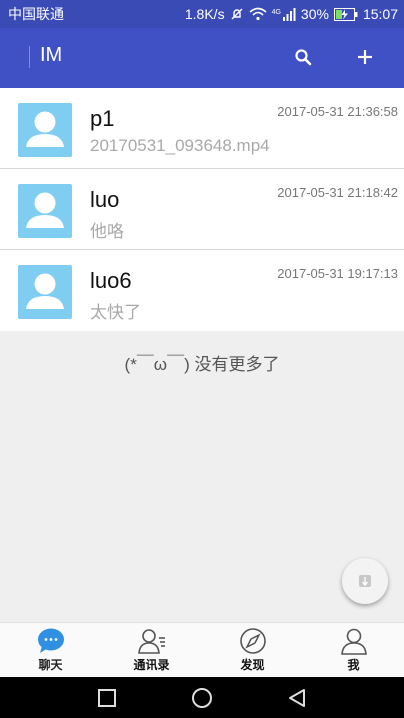  What do you see at coordinates (105, 199) in the screenshot?
I see `conversation-name: luo` at bounding box center [105, 199].